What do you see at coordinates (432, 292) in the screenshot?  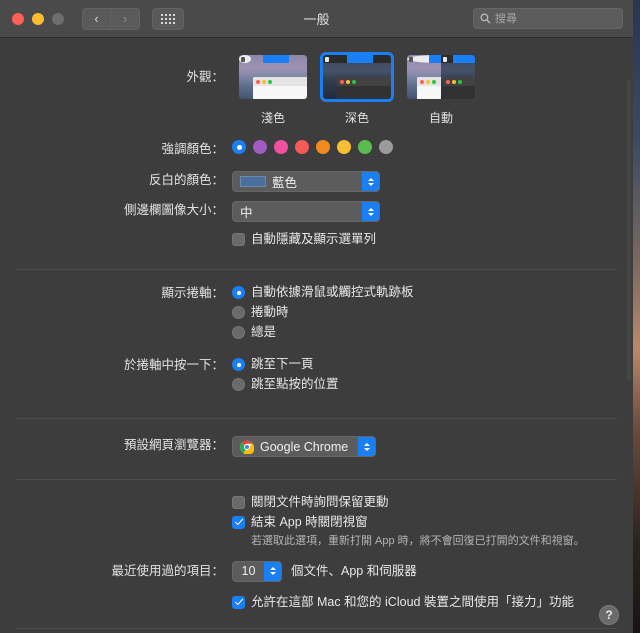 I see `scrollbar-option-automatic: 自動依據滑鼠或觸控式軌跡板` at bounding box center [432, 292].